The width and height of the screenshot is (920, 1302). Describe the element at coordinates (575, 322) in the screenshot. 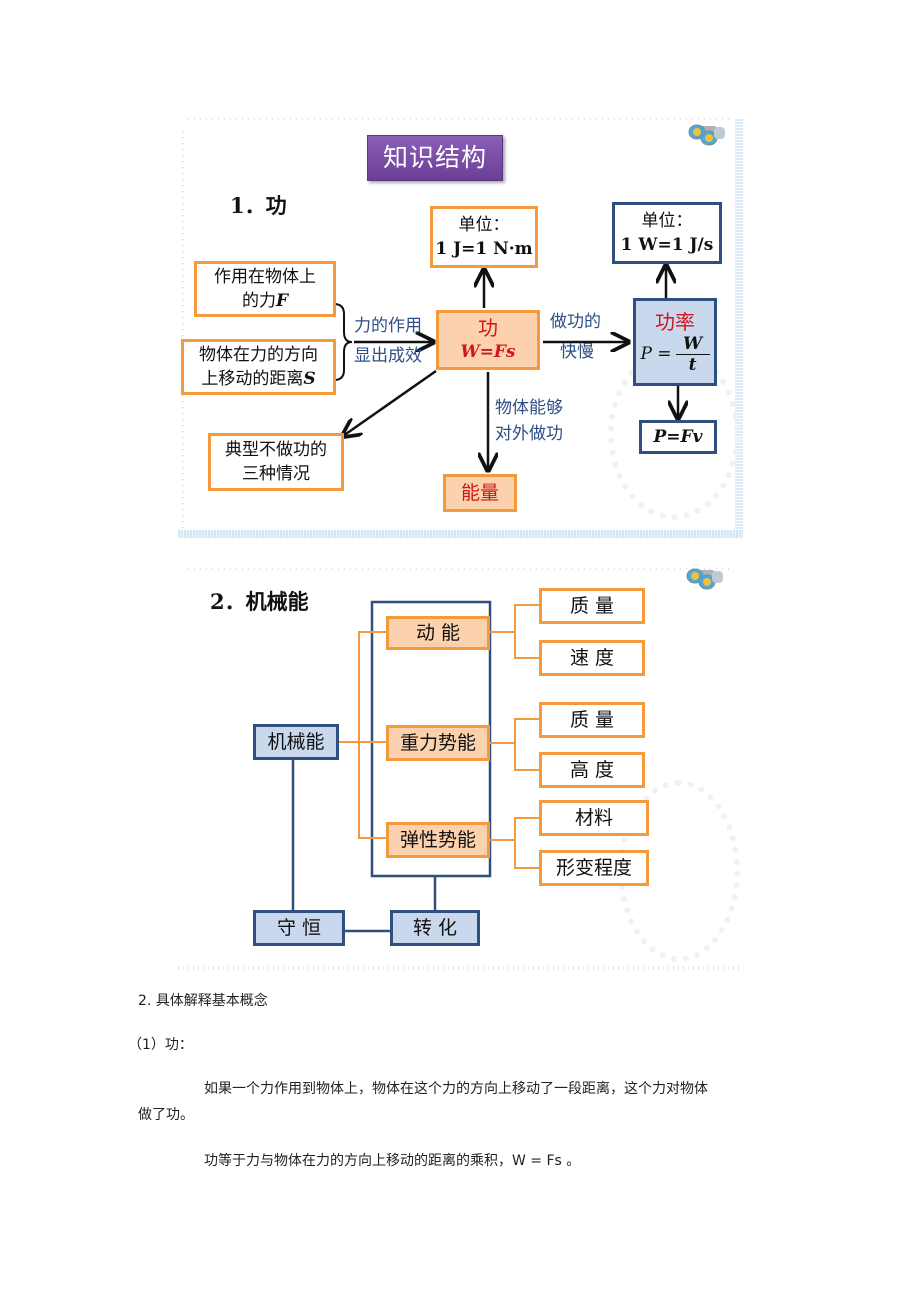

I see `speed-label-1: 做功的` at that location.